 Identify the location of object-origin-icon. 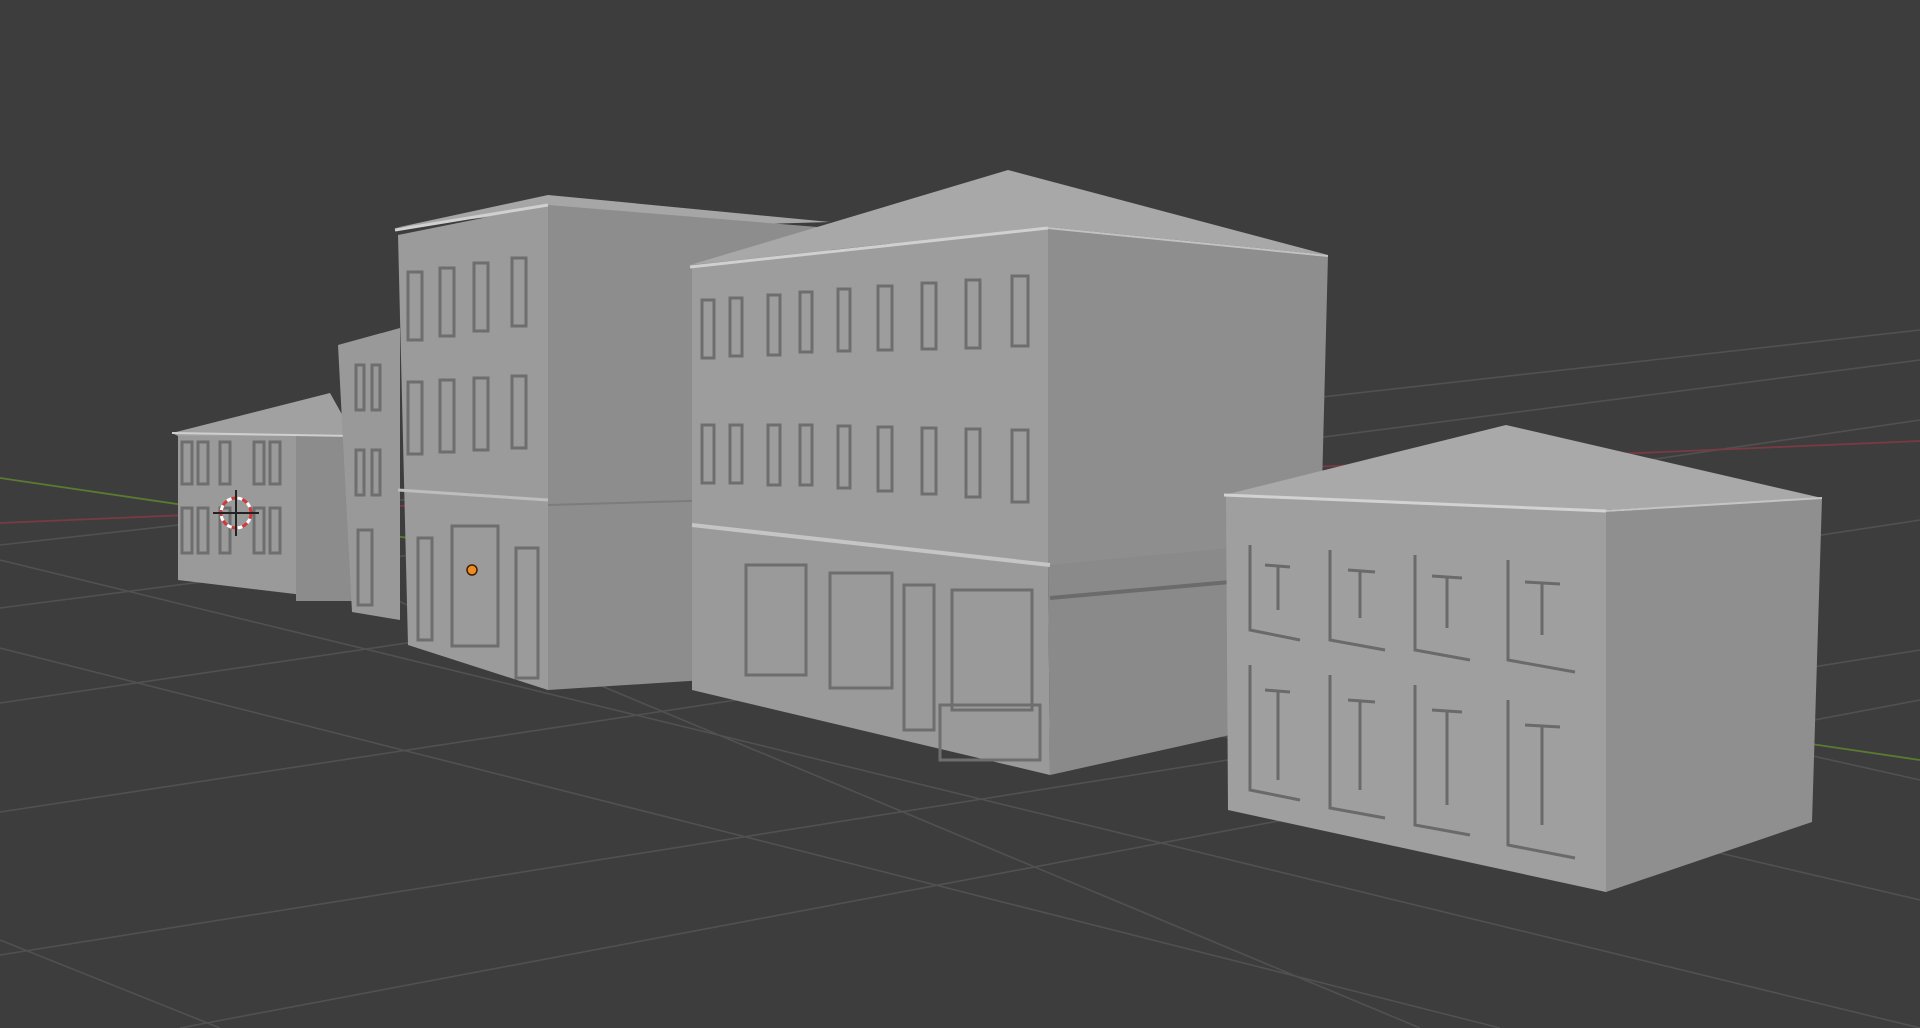
(472, 570).